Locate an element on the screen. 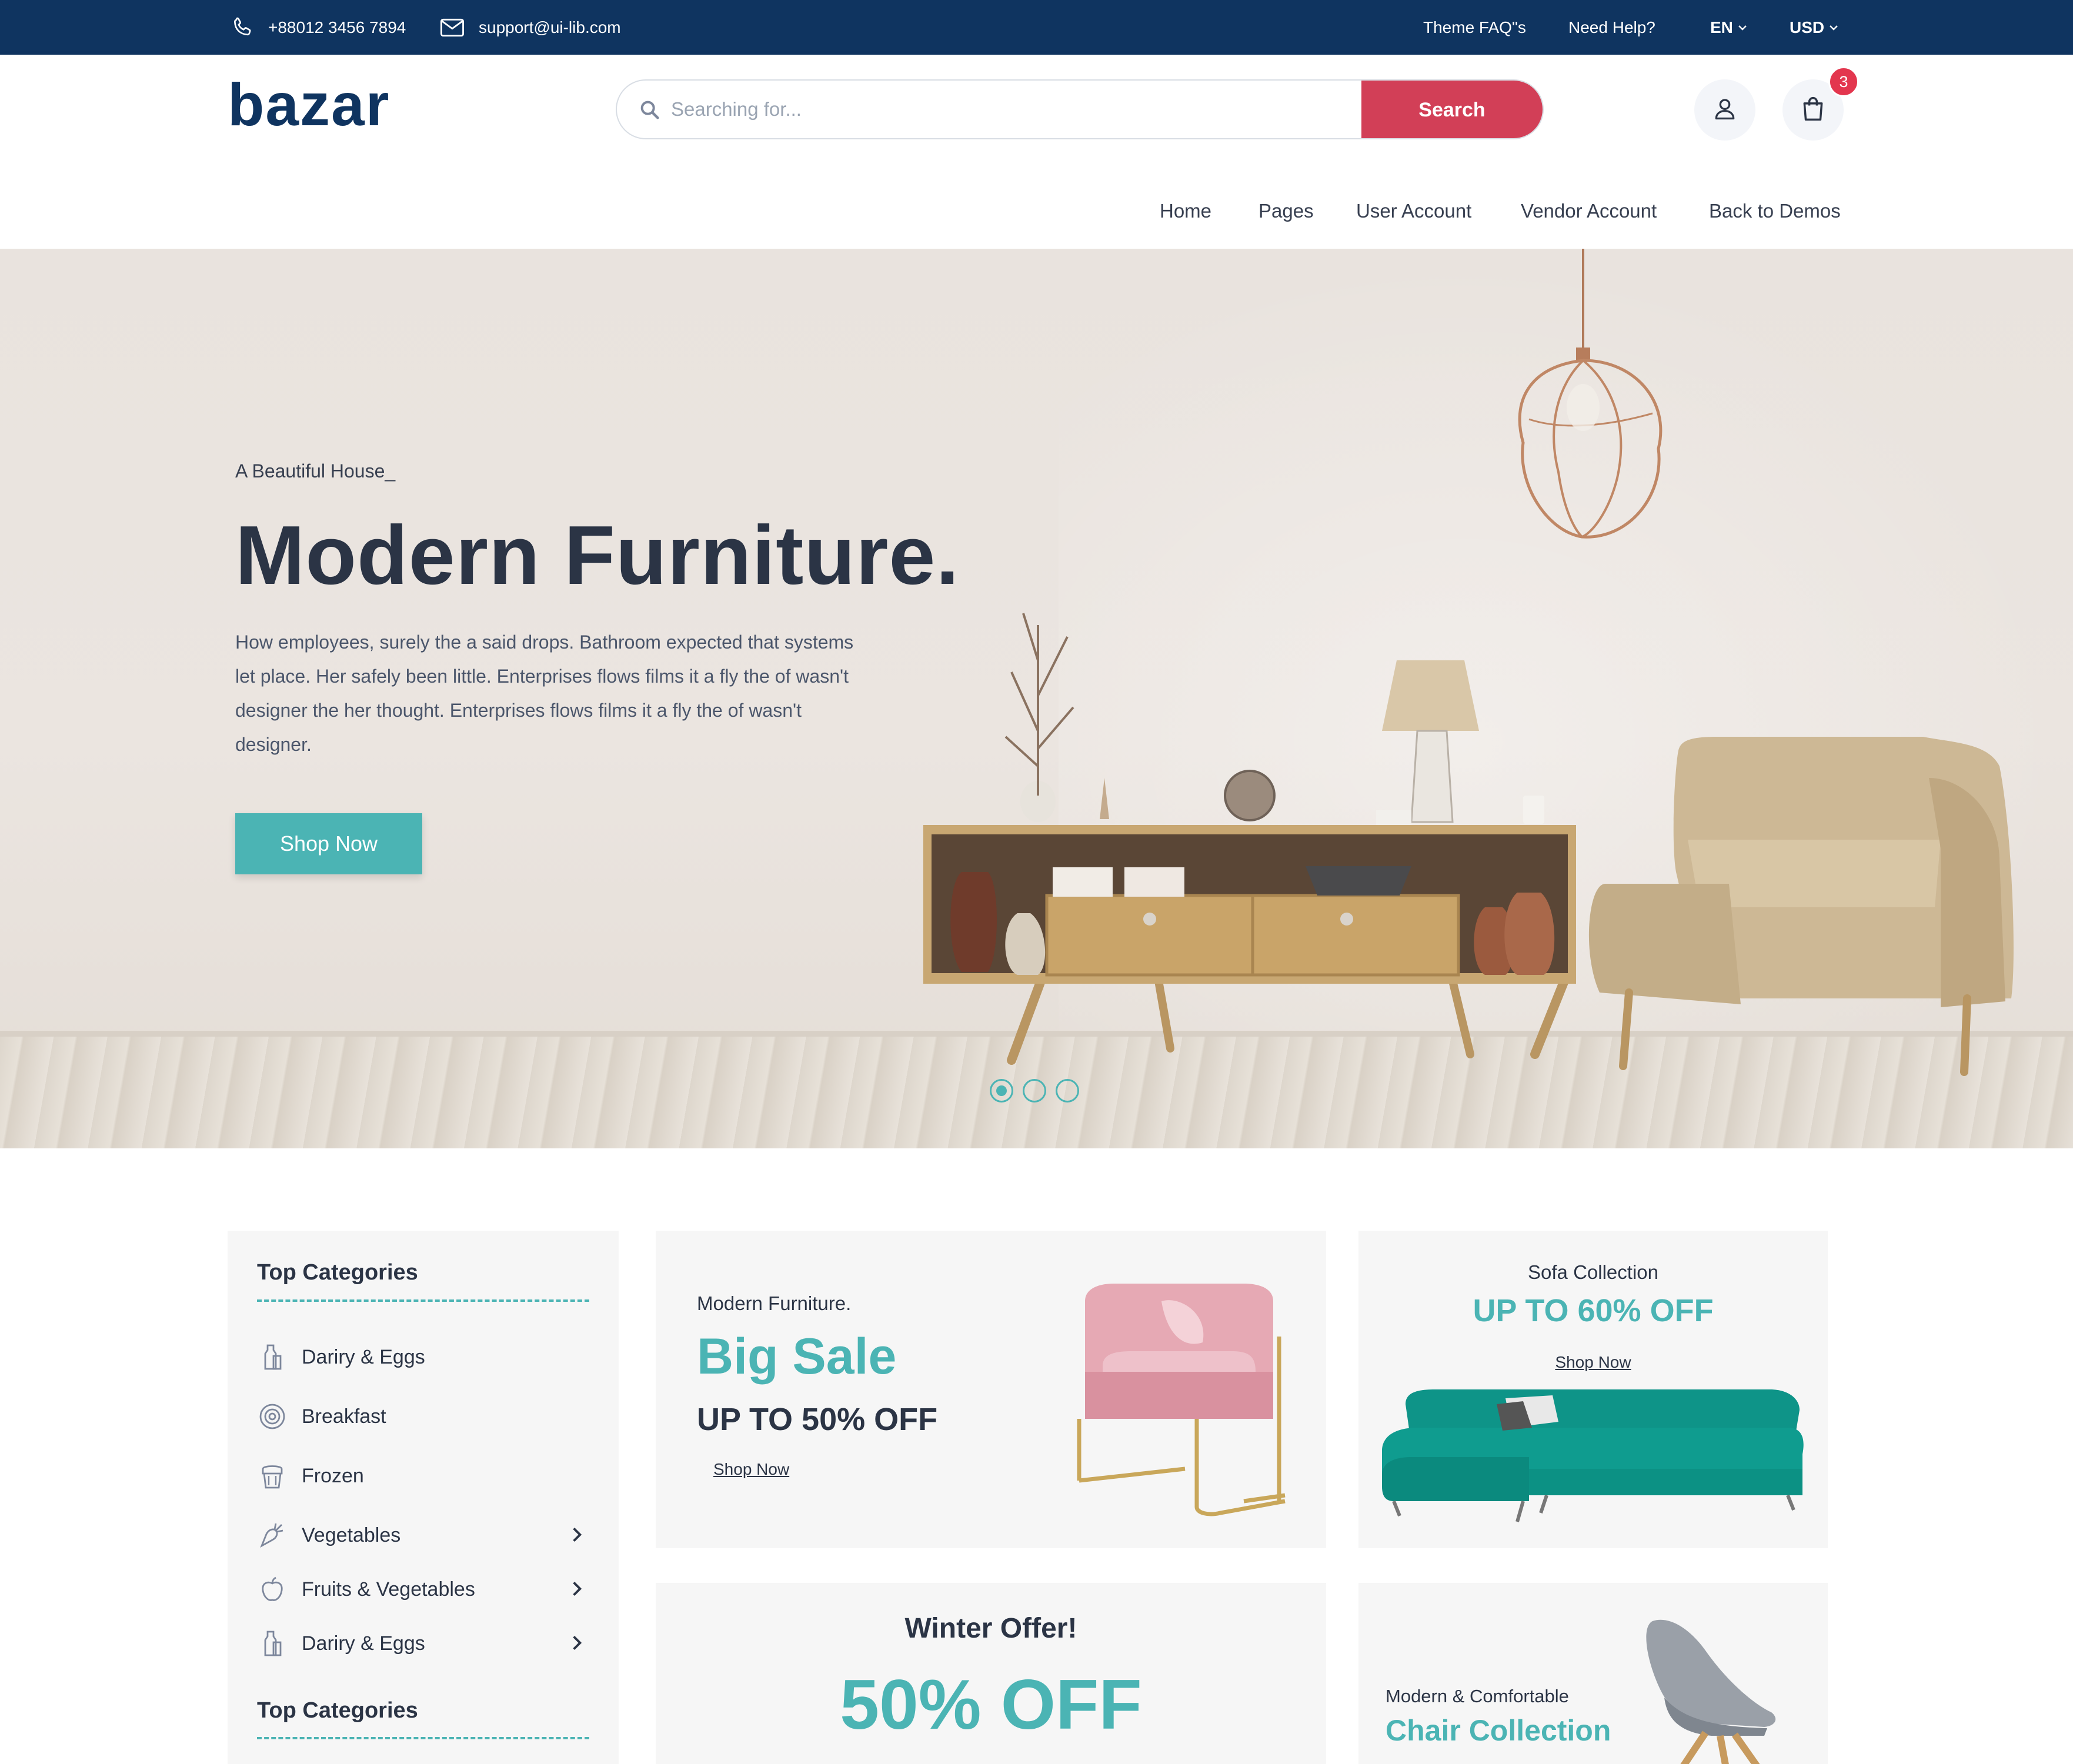 This screenshot has height=1764, width=2073. categories-title: Top Categories is located at coordinates (337, 1272).